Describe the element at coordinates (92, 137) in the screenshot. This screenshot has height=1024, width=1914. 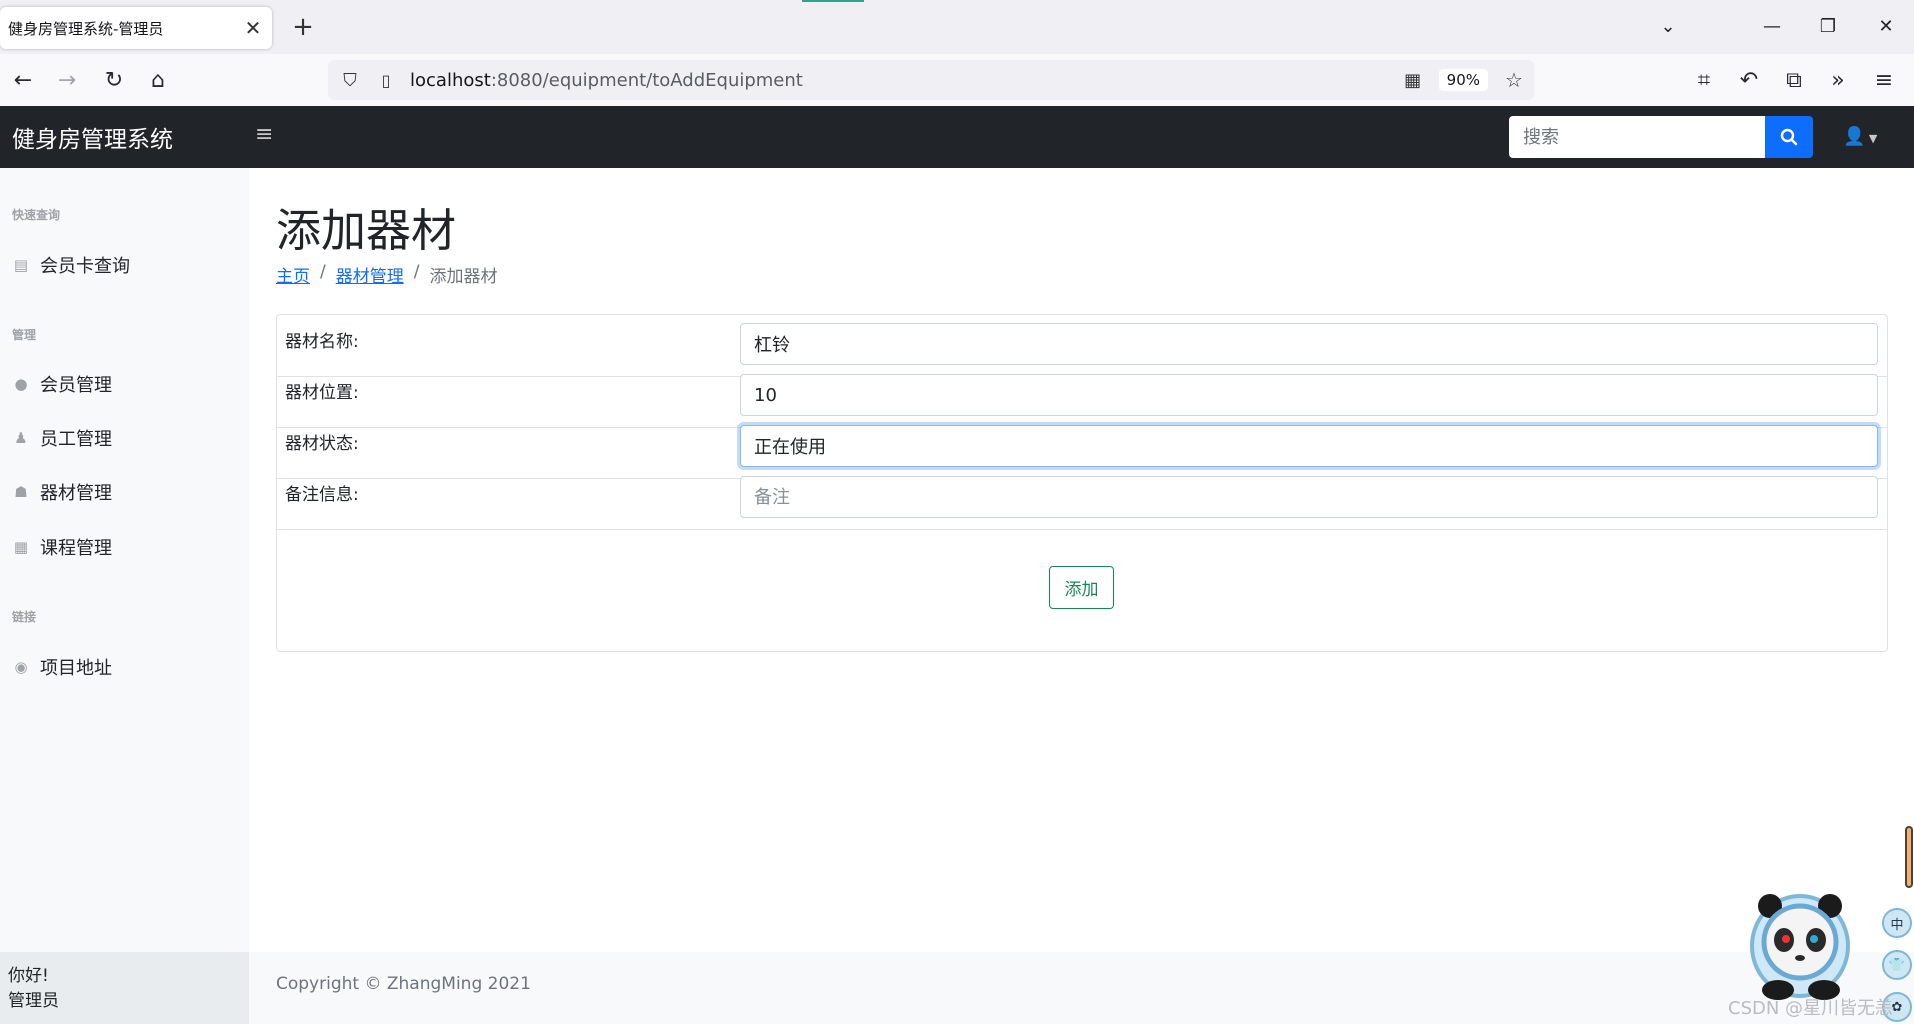
I see `app-brand: 健身房管理系统` at that location.